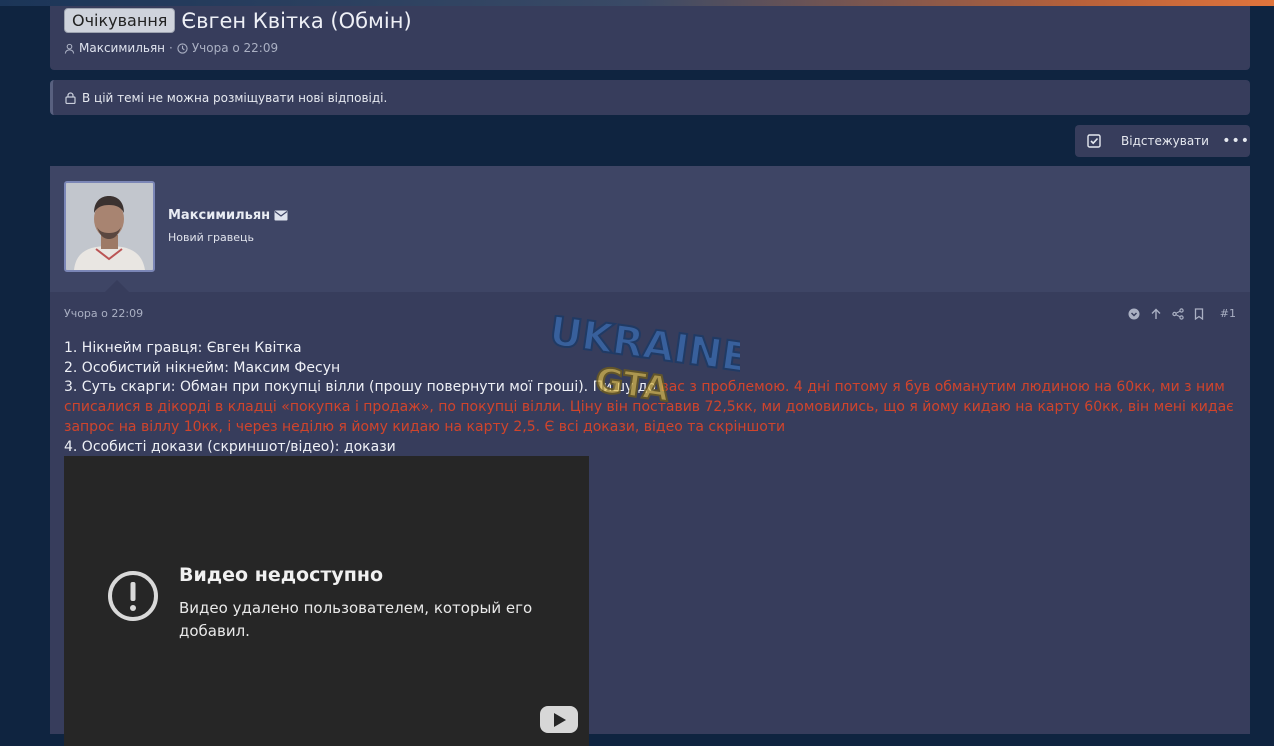 This screenshot has height=746, width=1274. I want to click on share-icon, so click(1178, 313).